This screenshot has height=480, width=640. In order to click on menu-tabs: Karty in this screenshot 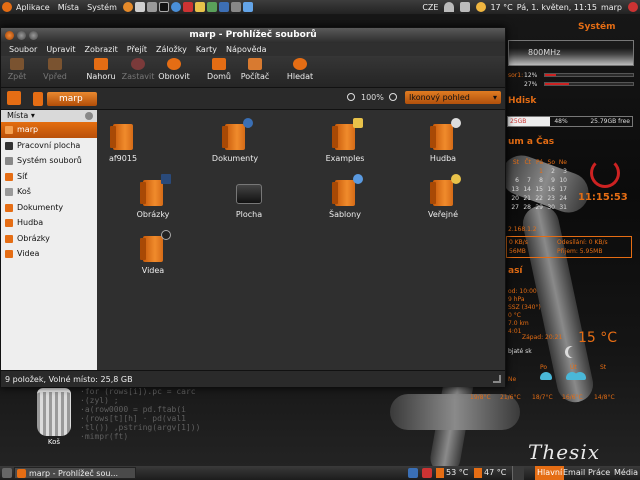, I will do `click(206, 49)`.